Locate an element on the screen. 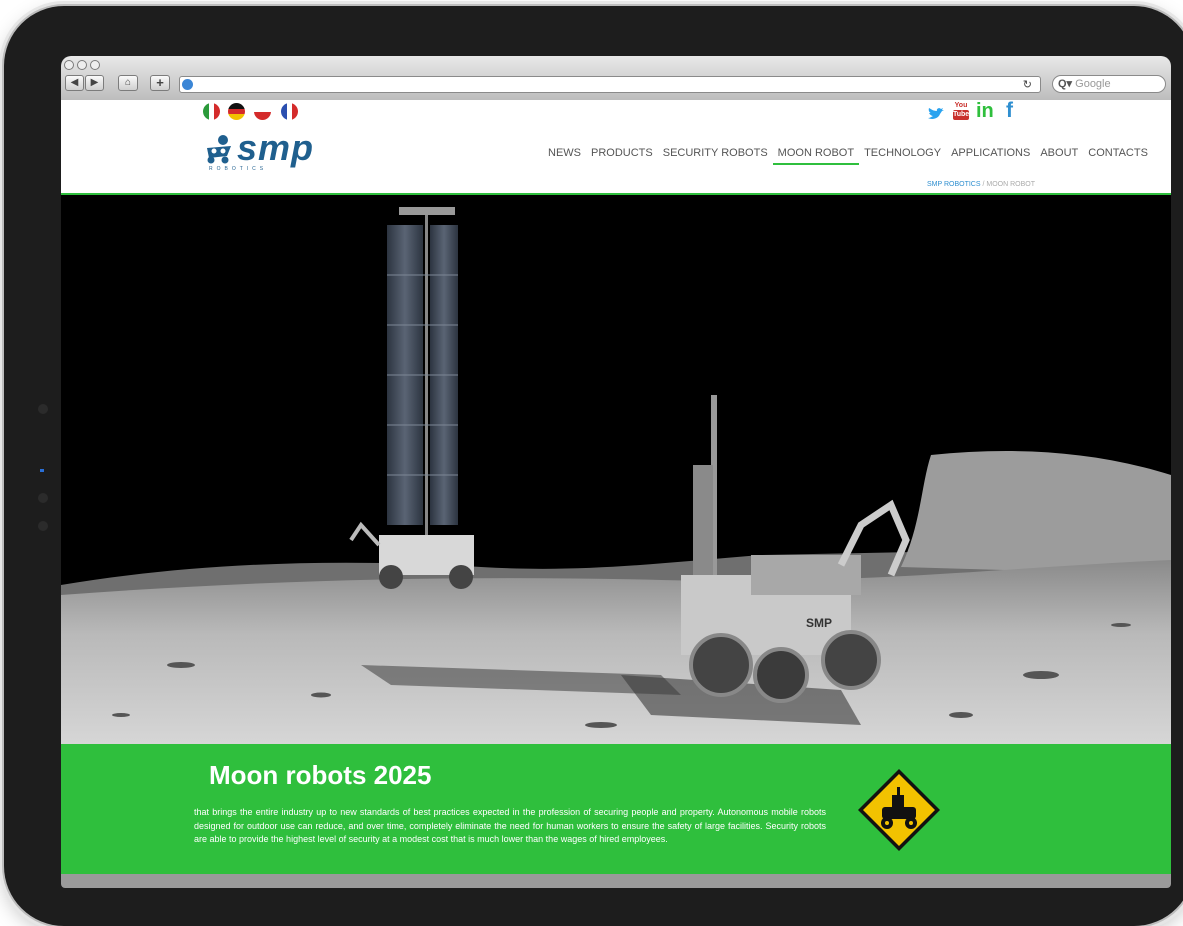  search-input: Q▾ Google is located at coordinates (1109, 84).